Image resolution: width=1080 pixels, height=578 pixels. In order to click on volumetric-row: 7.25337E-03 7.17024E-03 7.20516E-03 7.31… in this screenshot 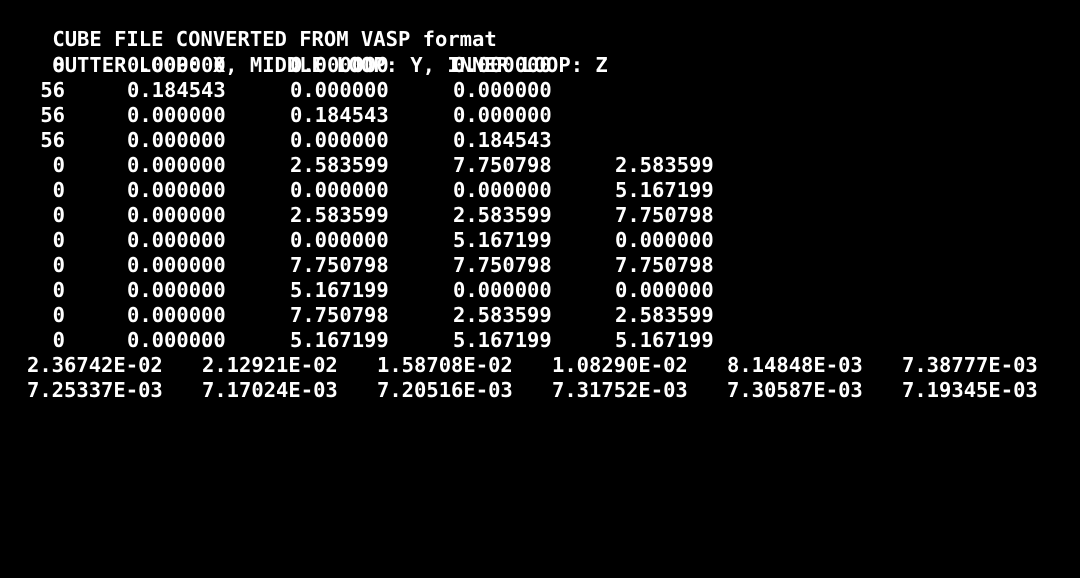, I will do `click(520, 390)`.